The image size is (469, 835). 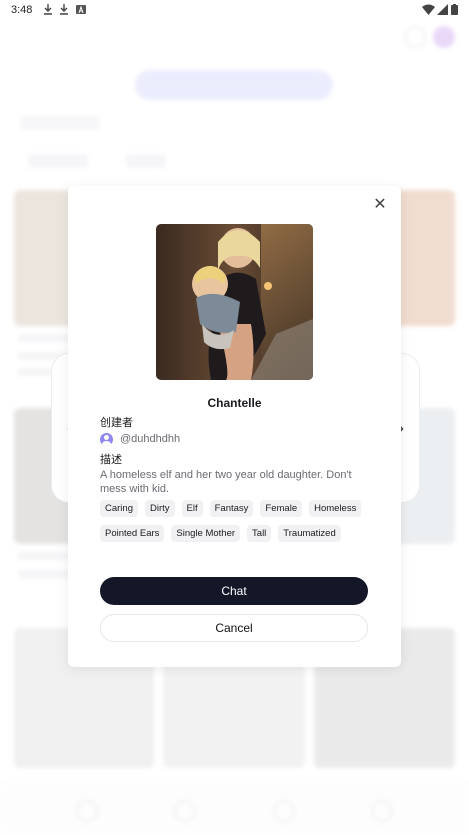 What do you see at coordinates (22, 10) in the screenshot?
I see `status-time: 3:48` at bounding box center [22, 10].